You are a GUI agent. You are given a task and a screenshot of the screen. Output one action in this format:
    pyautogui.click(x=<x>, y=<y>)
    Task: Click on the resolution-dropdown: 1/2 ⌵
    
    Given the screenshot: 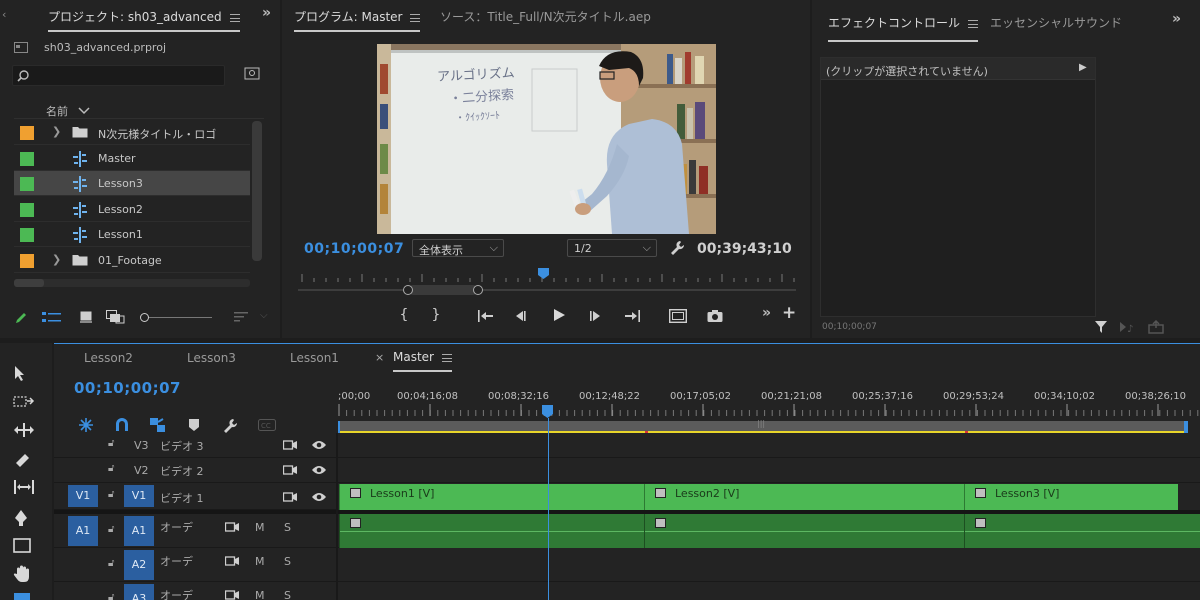 What is the action you would take?
    pyautogui.click(x=612, y=248)
    